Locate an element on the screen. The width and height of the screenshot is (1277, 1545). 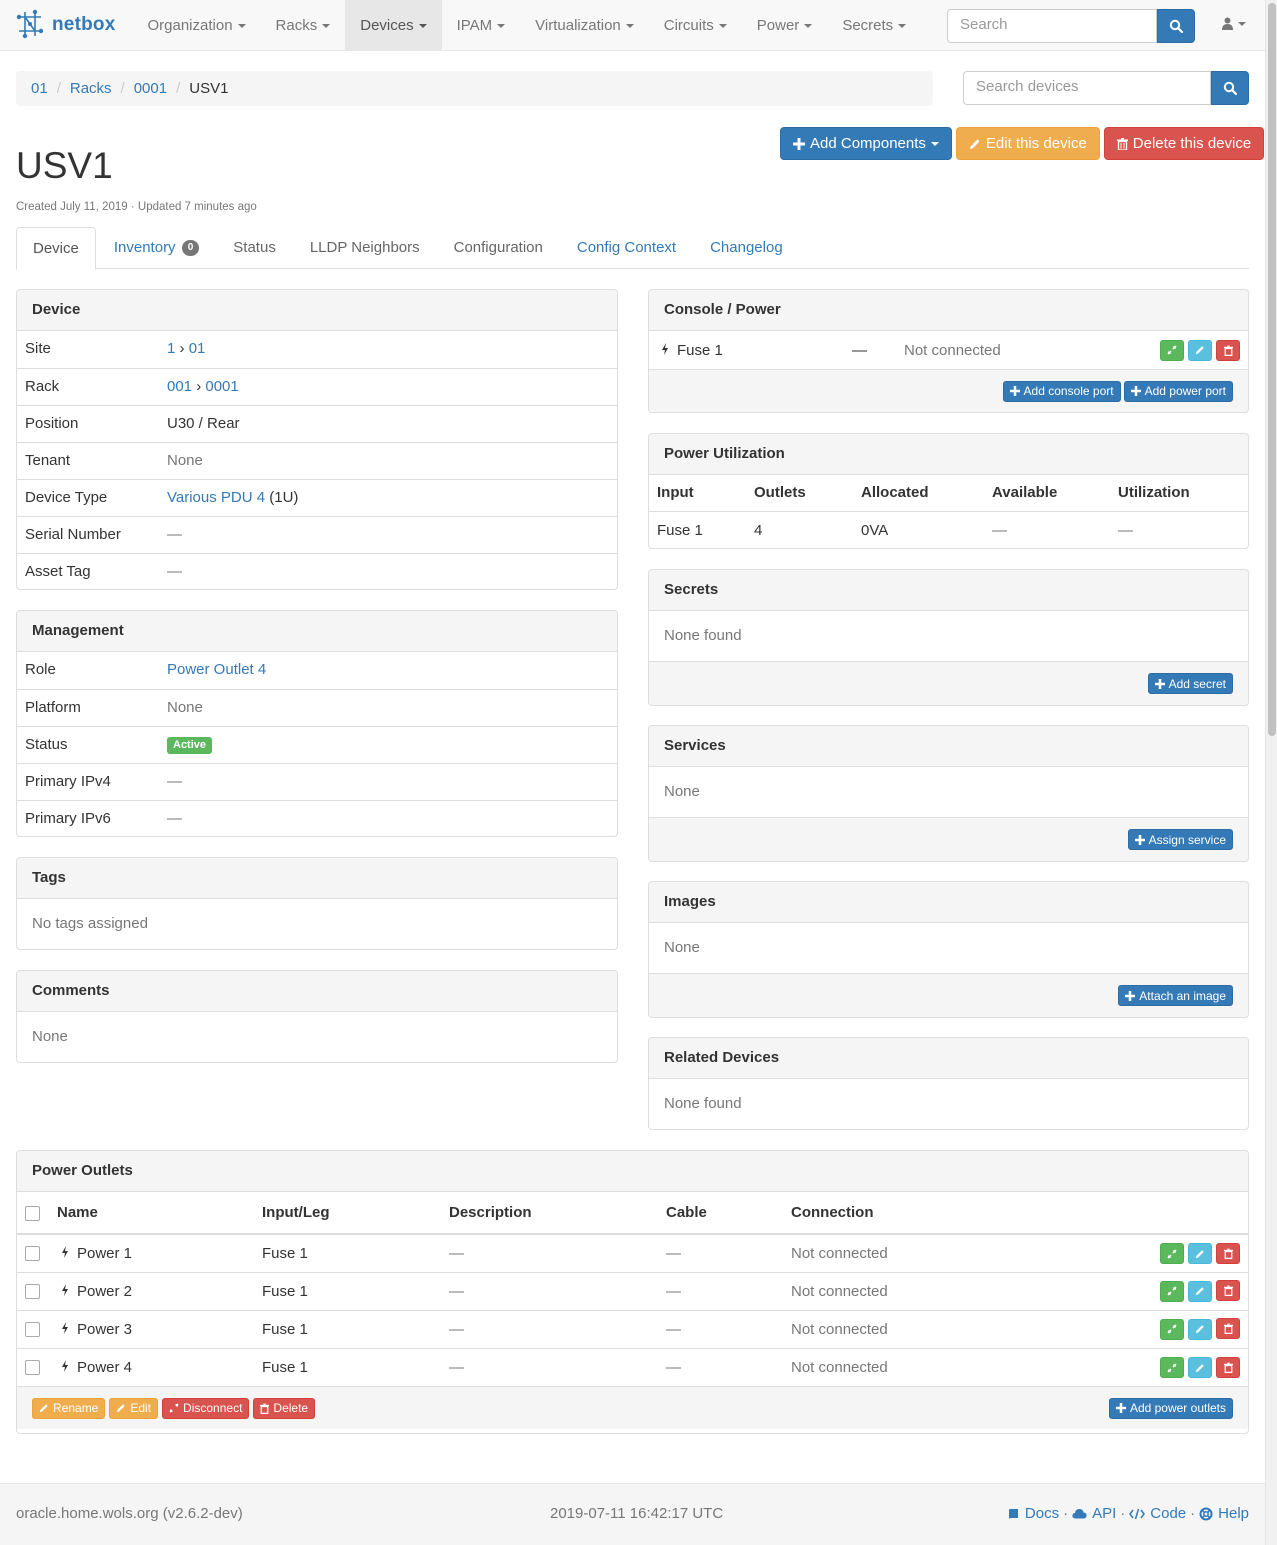
nav-organization: Organization is located at coordinates (196, 25).